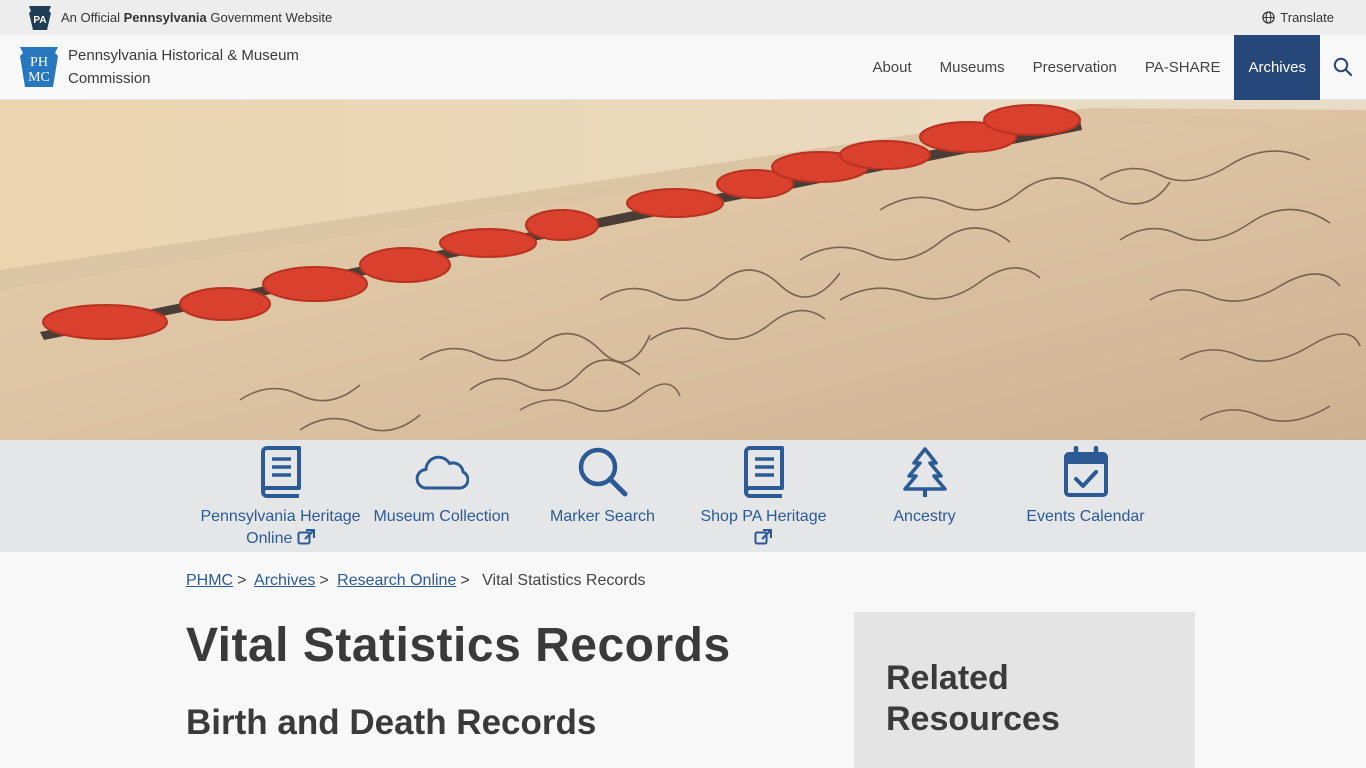 Image resolution: width=1366 pixels, height=768 pixels. What do you see at coordinates (39, 77) in the screenshot?
I see `svg-text: MC` at bounding box center [39, 77].